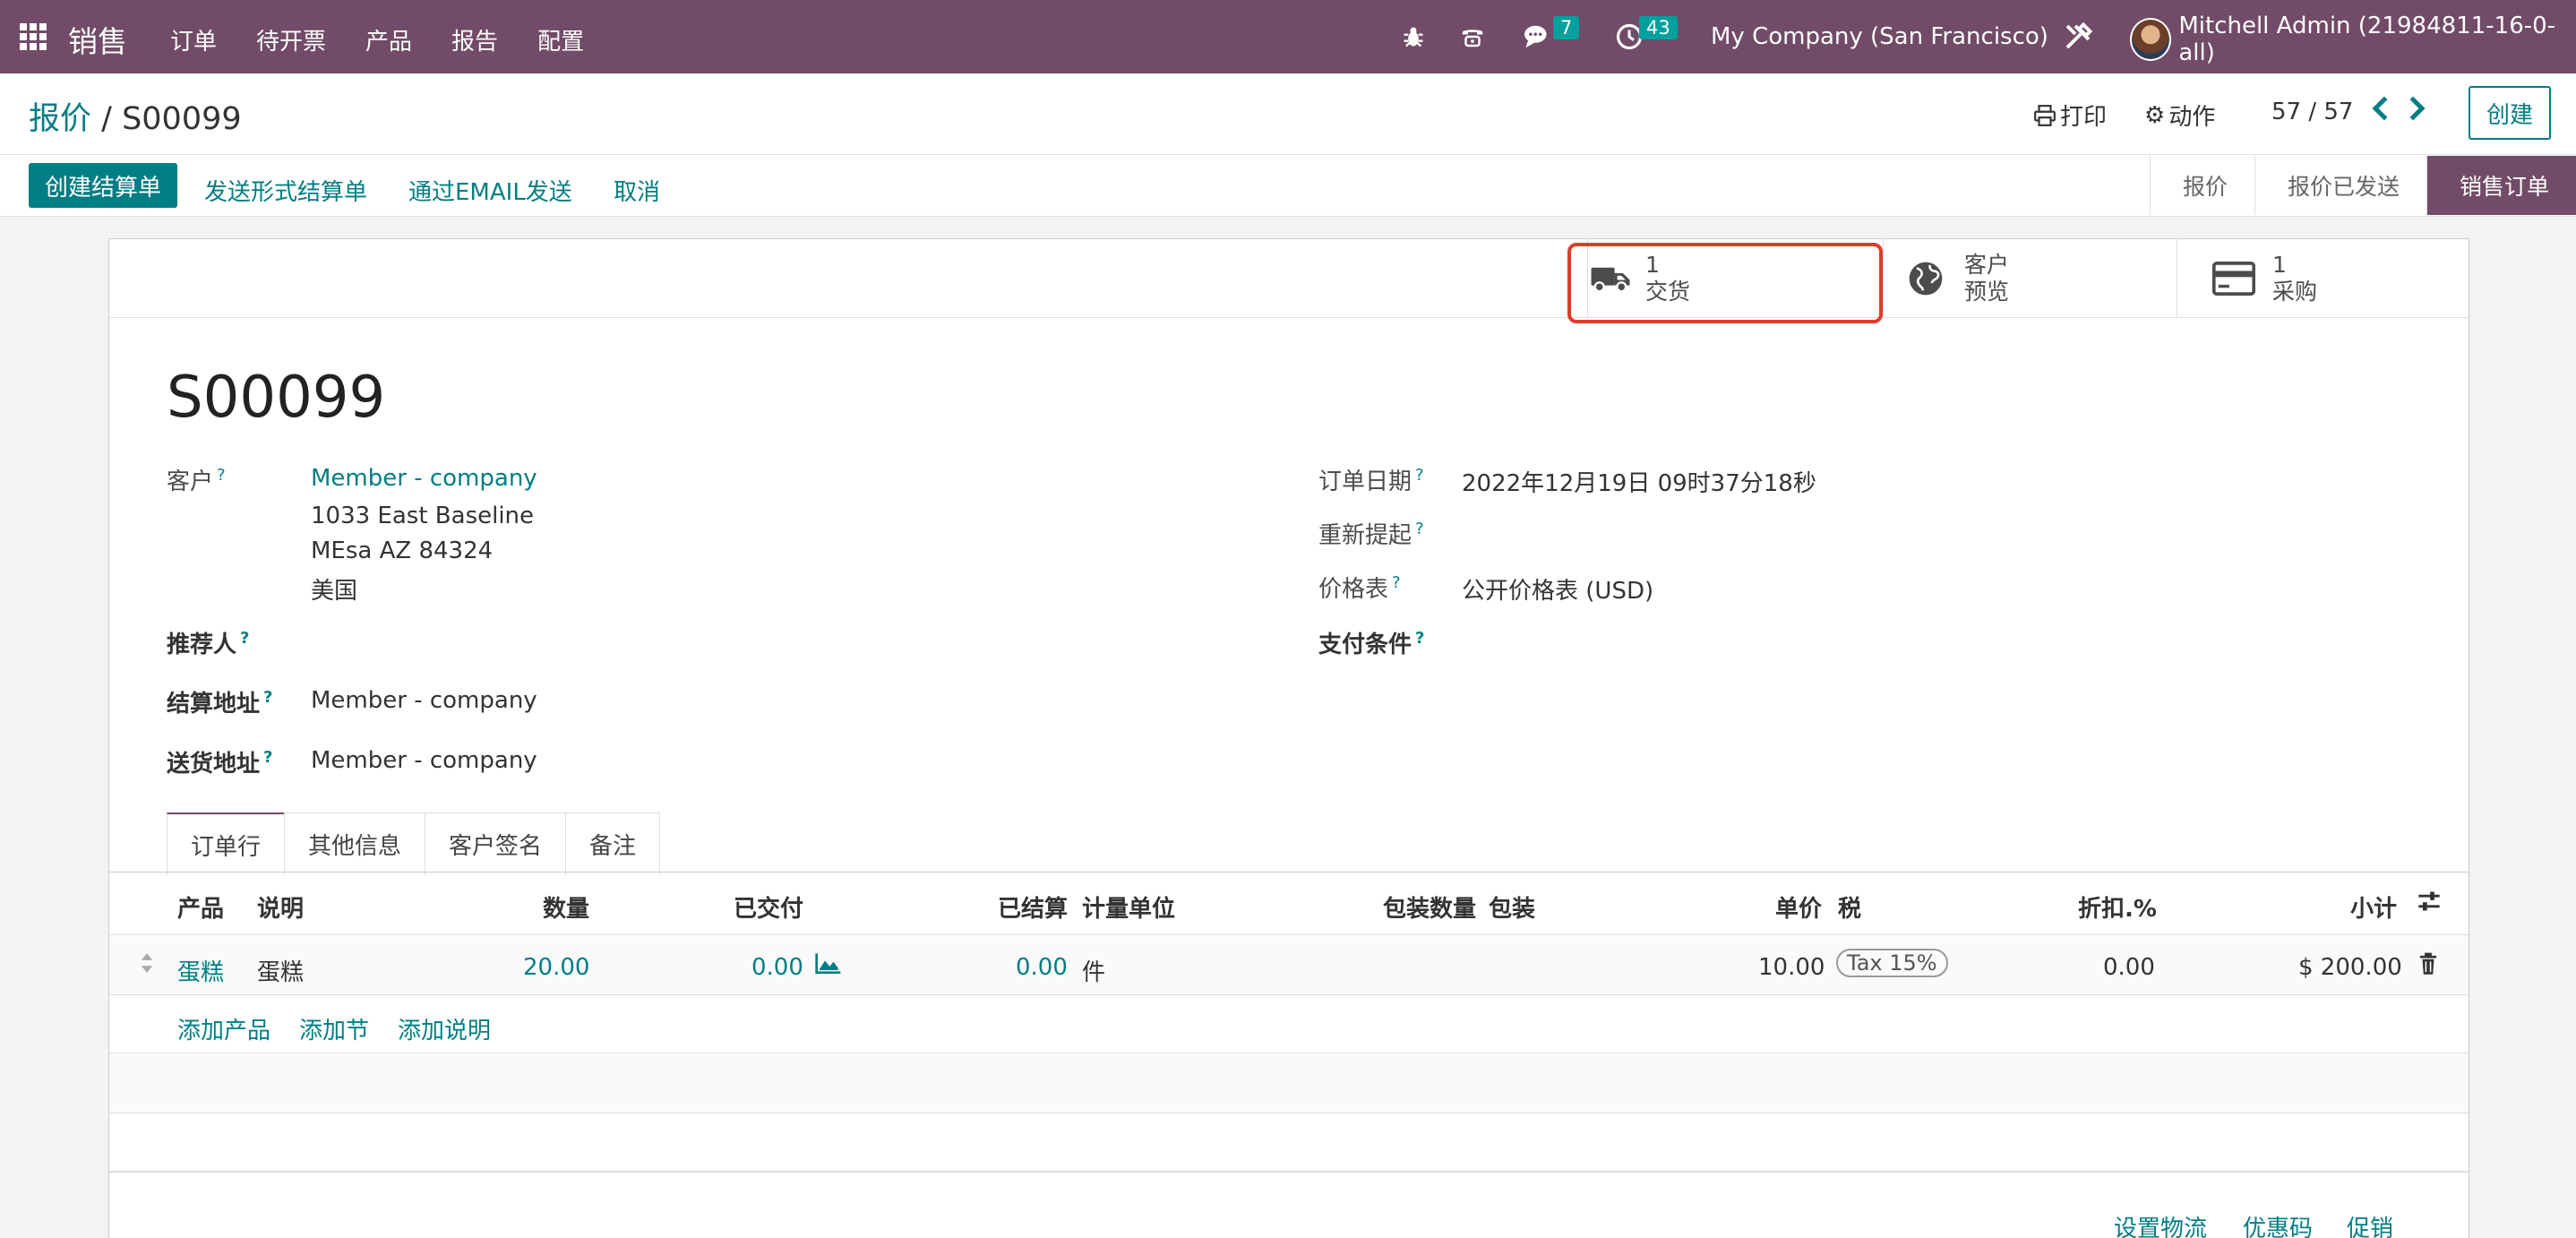 Image resolution: width=2576 pixels, height=1238 pixels. I want to click on menu-reporting: 报告, so click(474, 39).